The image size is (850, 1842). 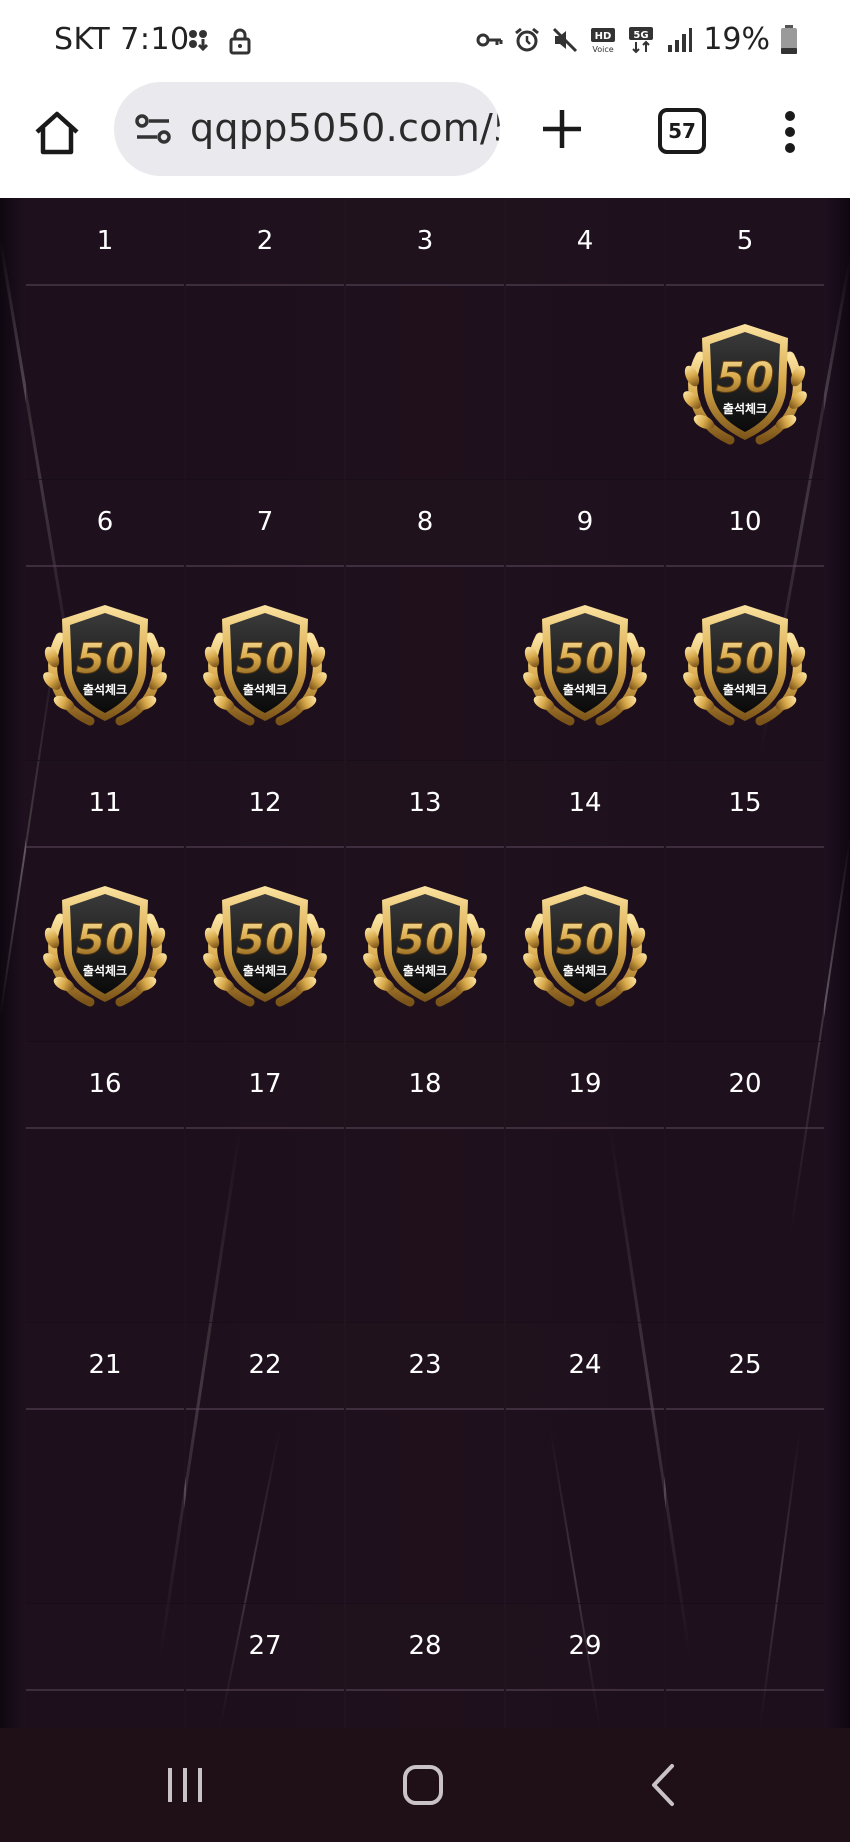 What do you see at coordinates (745, 1366) in the screenshot?
I see `calendar-day-number: 25` at bounding box center [745, 1366].